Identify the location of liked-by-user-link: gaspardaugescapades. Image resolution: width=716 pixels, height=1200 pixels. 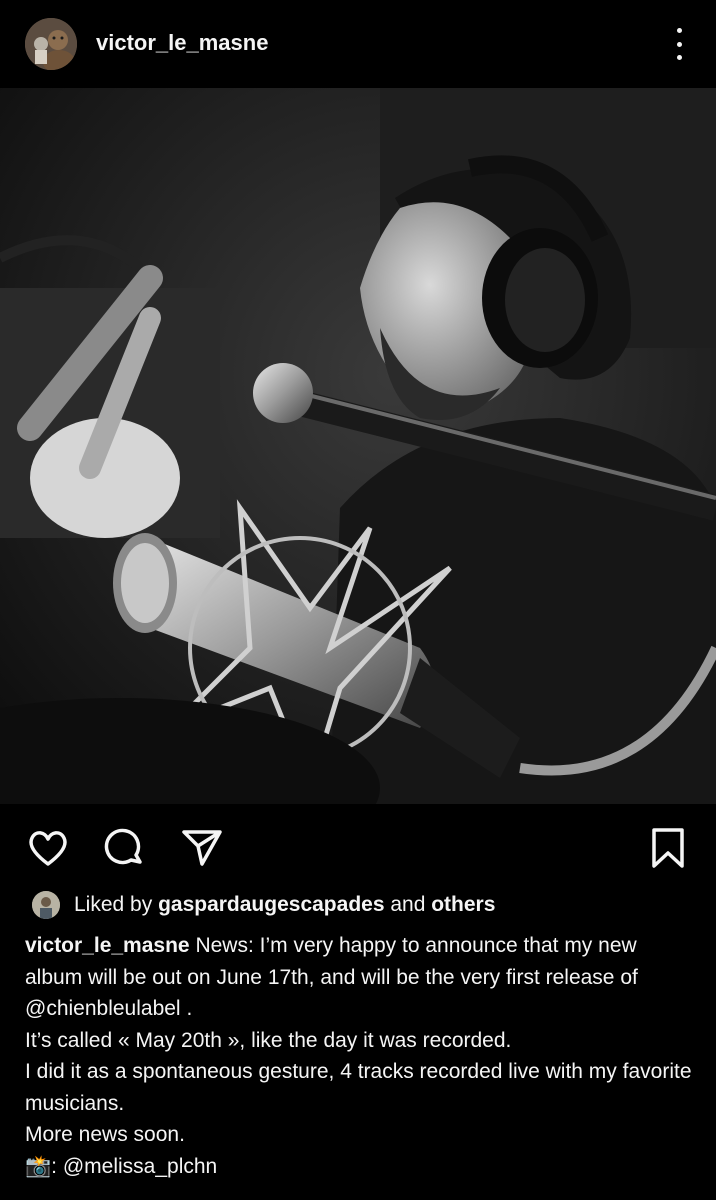
(271, 904).